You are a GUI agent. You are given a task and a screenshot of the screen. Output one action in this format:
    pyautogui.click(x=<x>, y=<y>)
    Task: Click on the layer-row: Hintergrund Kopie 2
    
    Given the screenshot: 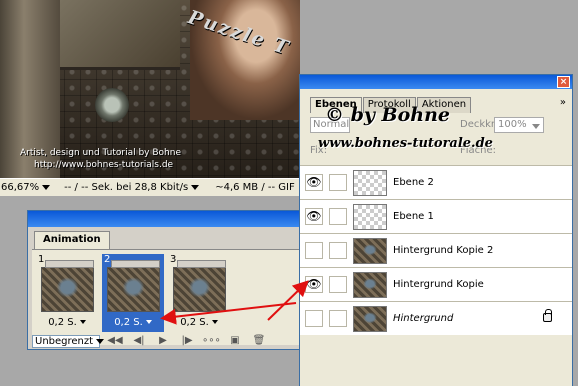 What is the action you would take?
    pyautogui.click(x=436, y=250)
    